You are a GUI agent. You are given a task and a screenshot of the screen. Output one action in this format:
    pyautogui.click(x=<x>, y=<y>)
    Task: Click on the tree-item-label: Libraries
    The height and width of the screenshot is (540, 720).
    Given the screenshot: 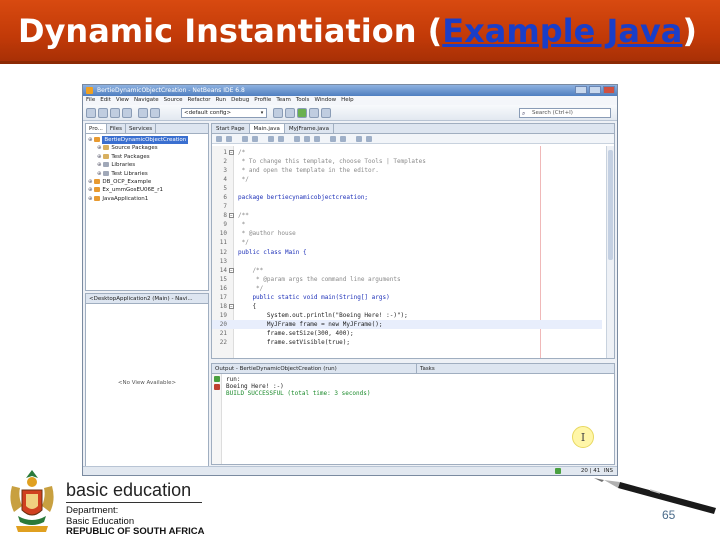 What is the action you would take?
    pyautogui.click(x=123, y=165)
    